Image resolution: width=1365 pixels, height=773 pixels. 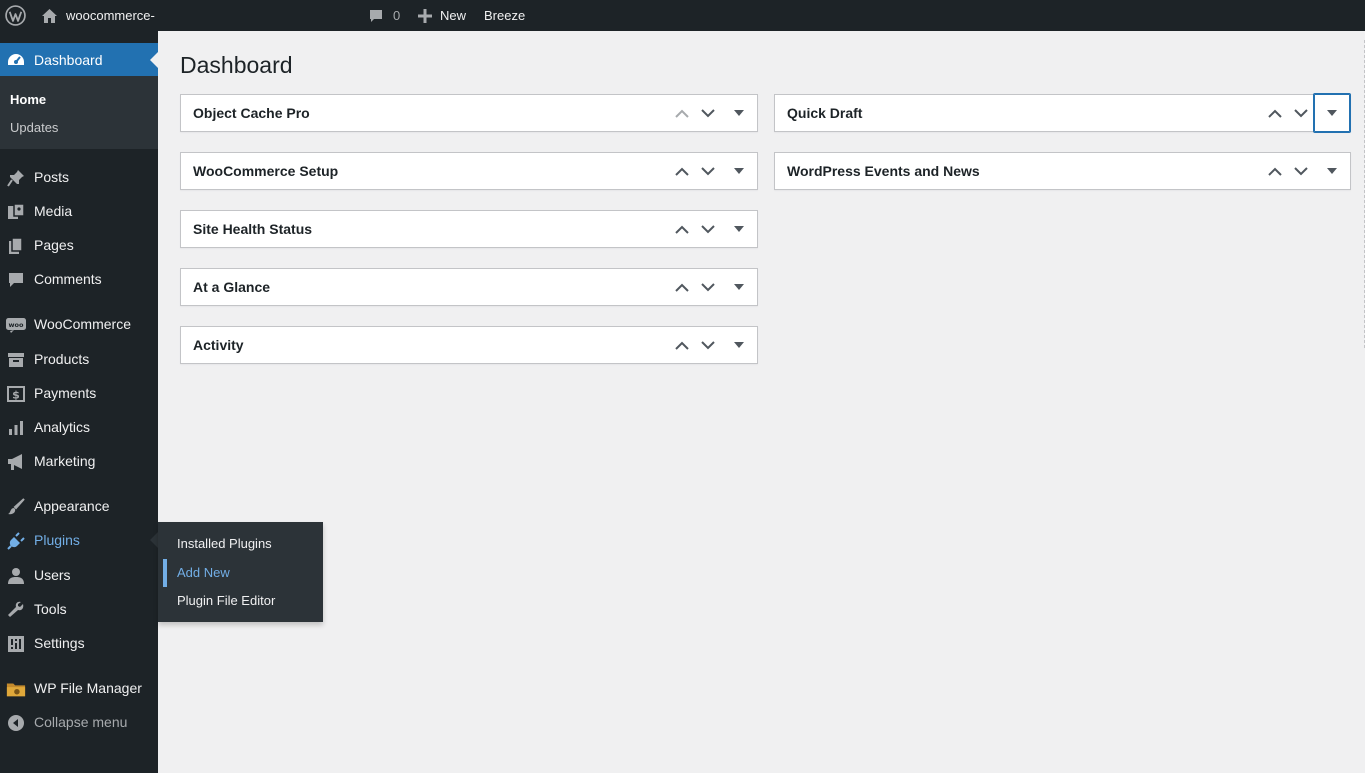 What do you see at coordinates (62, 359) in the screenshot?
I see `menu-products-label: Products` at bounding box center [62, 359].